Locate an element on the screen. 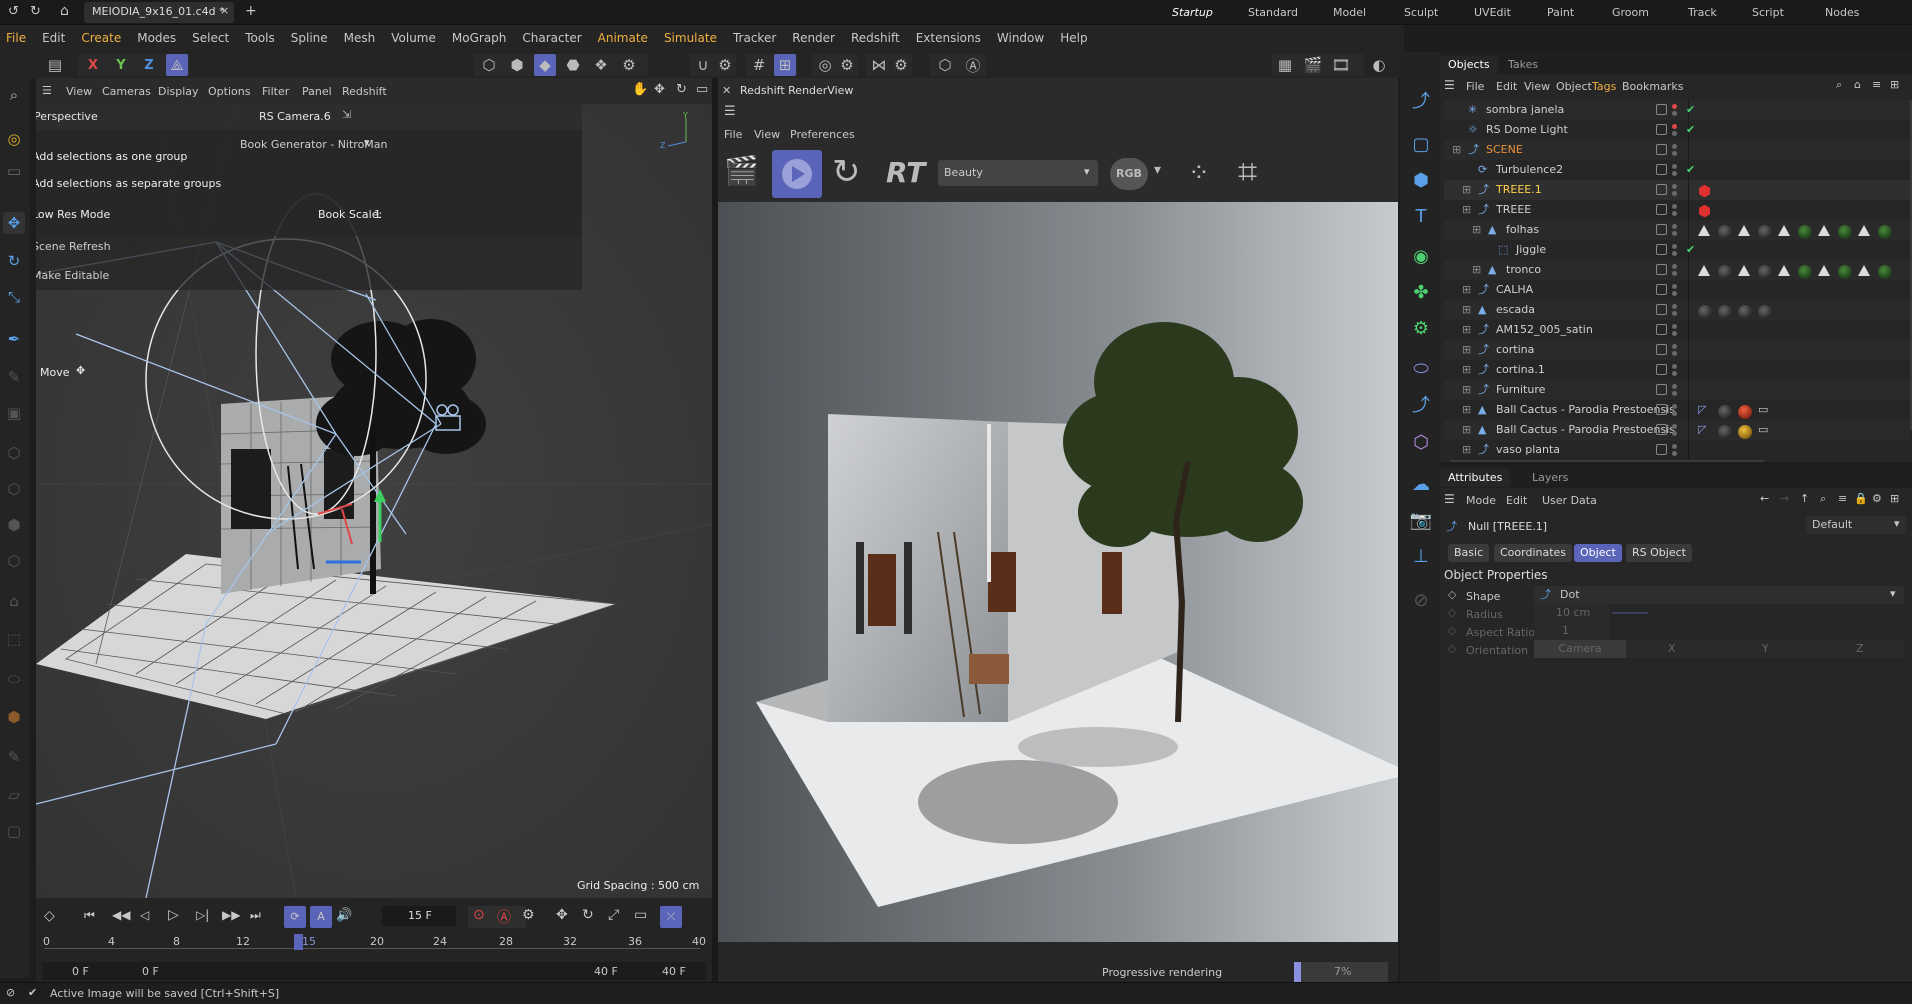 This screenshot has height=1004, width=1912. renderview-menu-preferences: Preferences is located at coordinates (822, 134).